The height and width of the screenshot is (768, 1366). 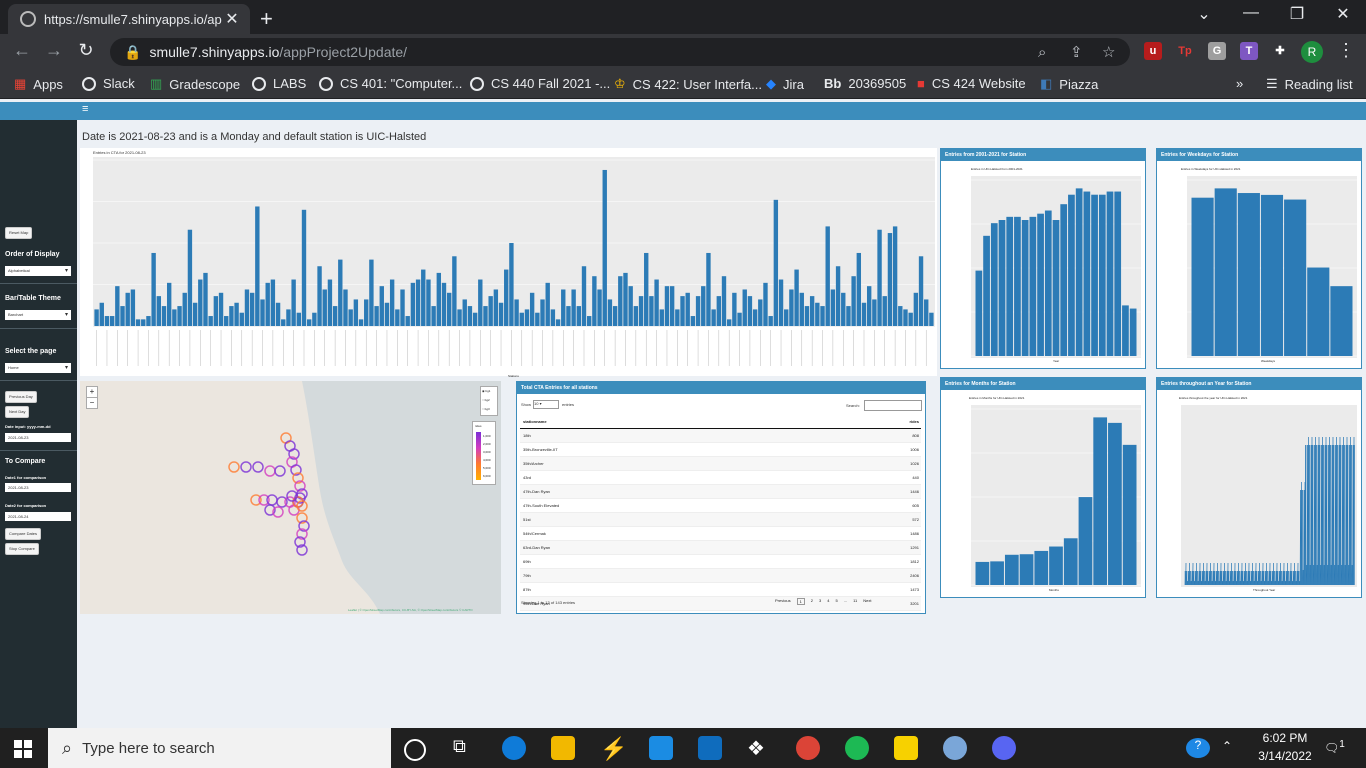 I want to click on column-header-stationname: stationname, so click(x=699, y=421).